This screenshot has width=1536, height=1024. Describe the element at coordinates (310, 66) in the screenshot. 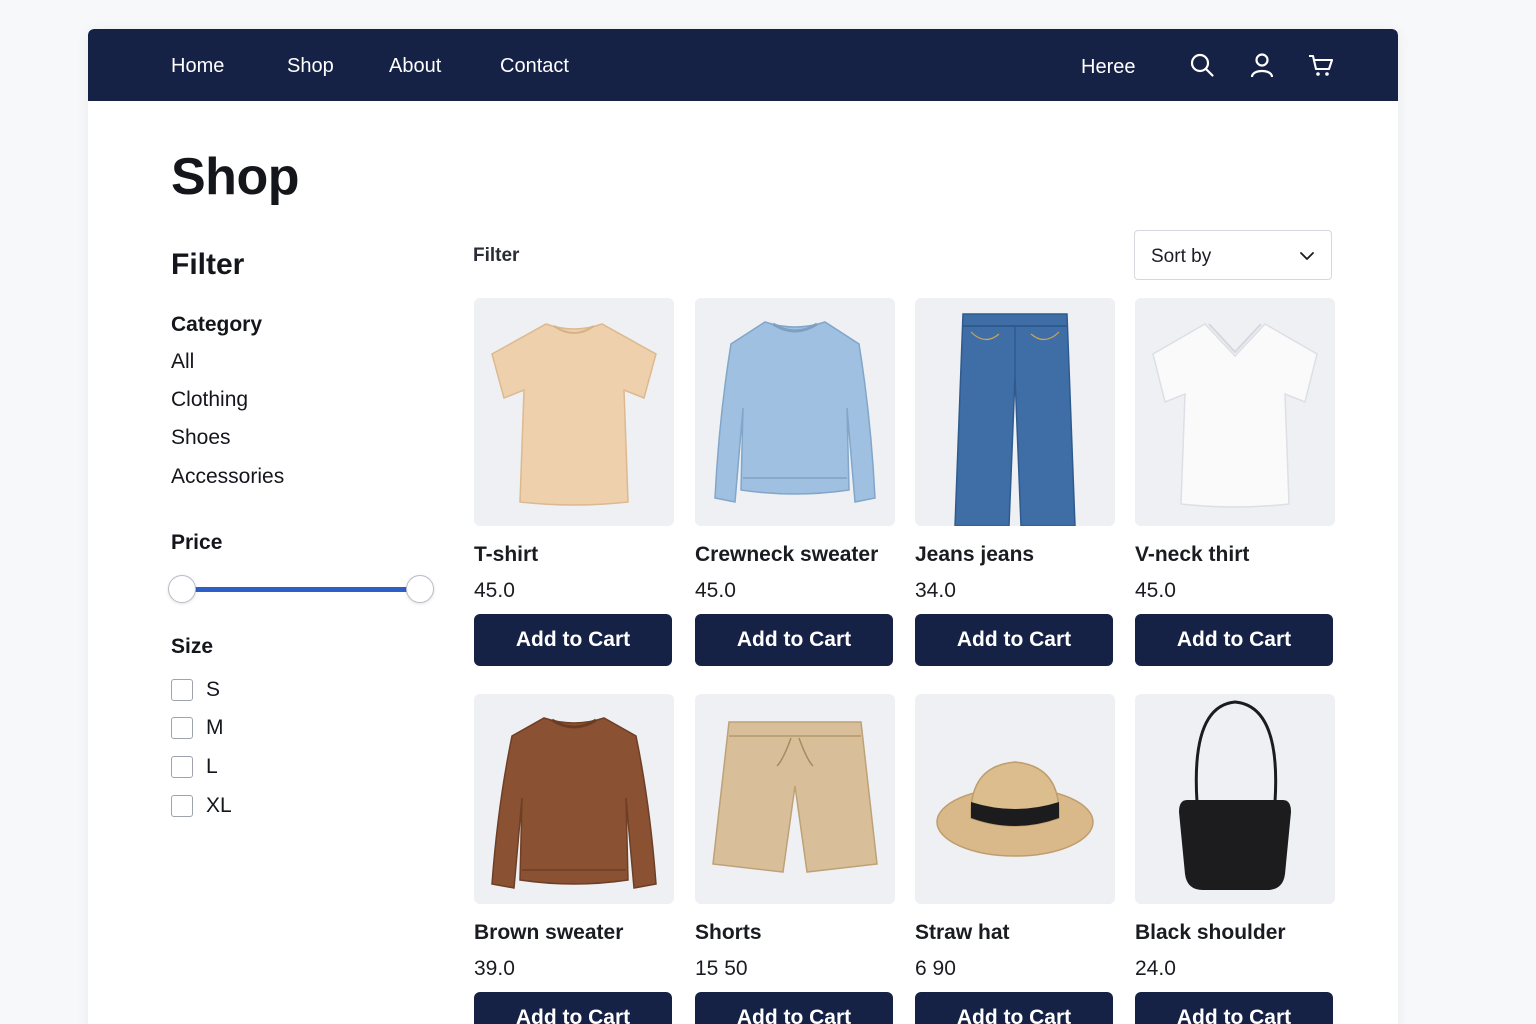

I see `nav-link-shop: Shop` at that location.